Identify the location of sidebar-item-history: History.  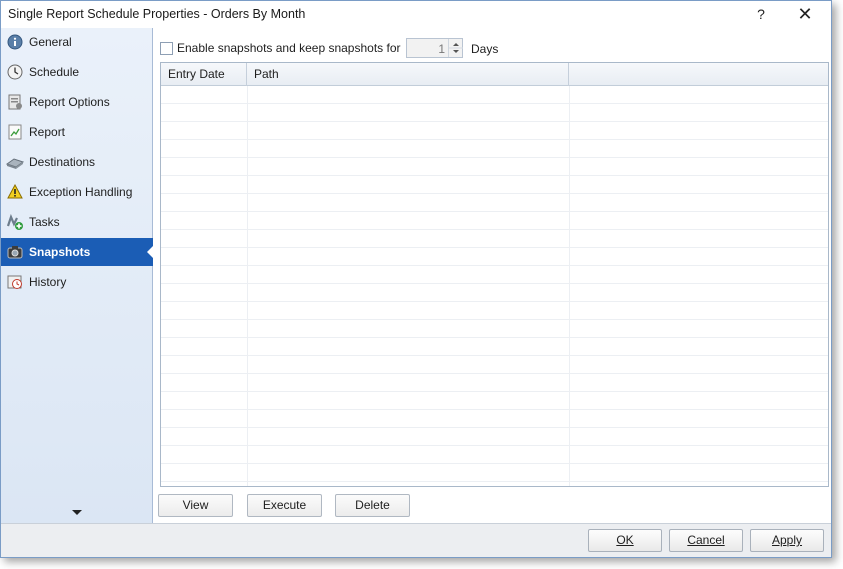
(77, 282).